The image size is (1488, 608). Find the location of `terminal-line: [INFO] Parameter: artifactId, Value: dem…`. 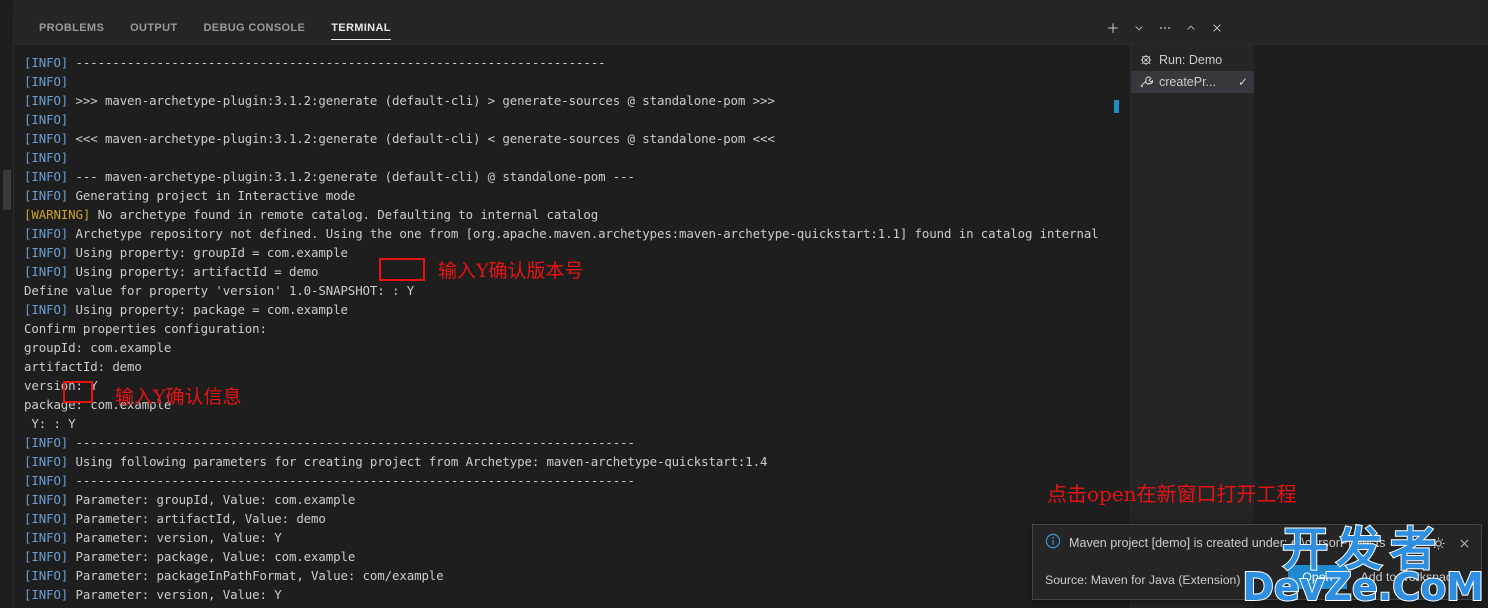

terminal-line: [INFO] Parameter: artifactId, Value: dem… is located at coordinates (571, 518).